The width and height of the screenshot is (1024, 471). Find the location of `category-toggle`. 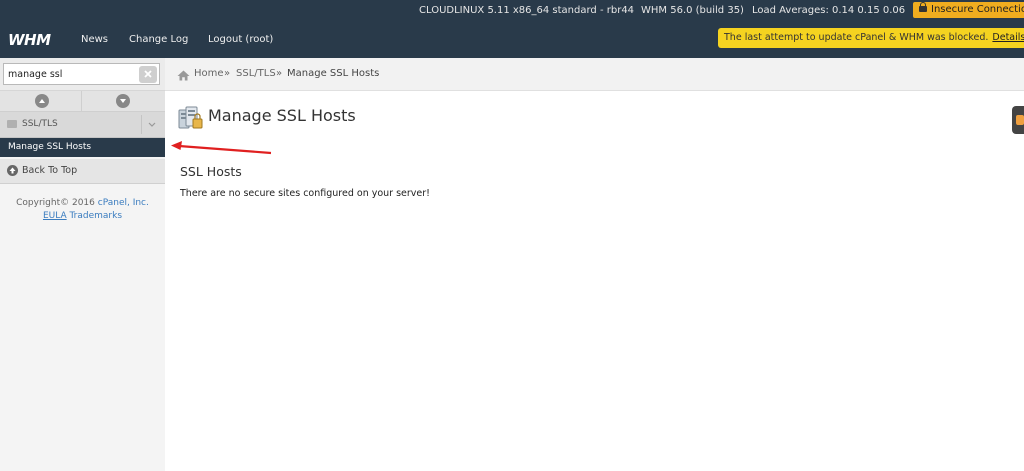

category-toggle is located at coordinates (151, 124).